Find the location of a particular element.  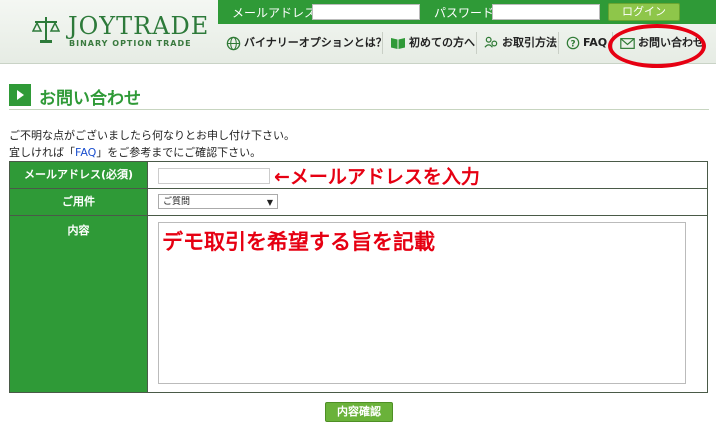

login-password-input is located at coordinates (546, 12).